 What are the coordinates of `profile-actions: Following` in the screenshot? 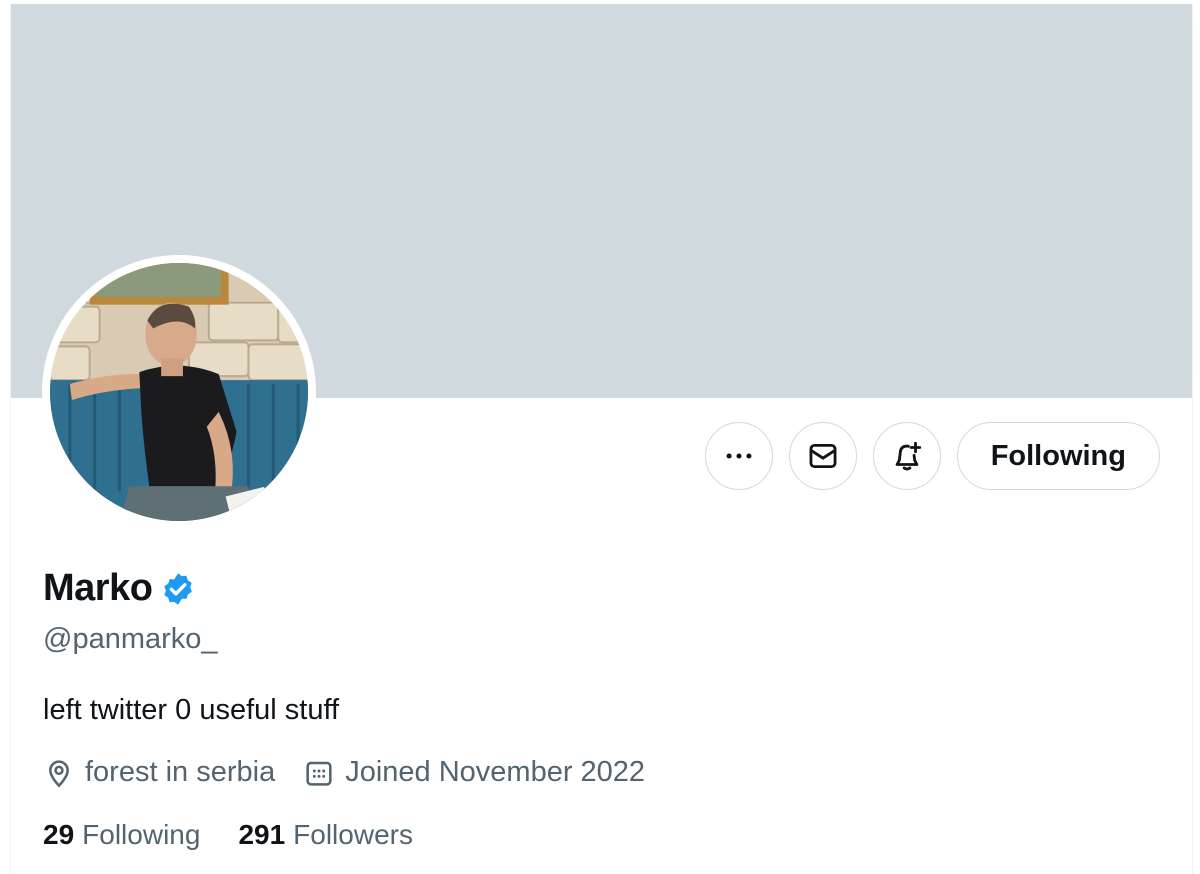 It's located at (932, 456).